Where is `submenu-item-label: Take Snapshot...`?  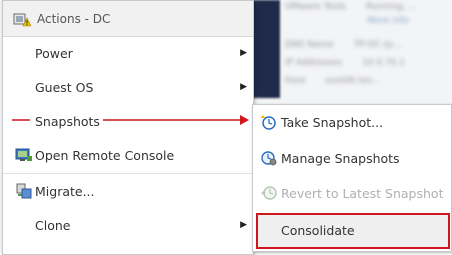 submenu-item-label: Take Snapshot... is located at coordinates (332, 122).